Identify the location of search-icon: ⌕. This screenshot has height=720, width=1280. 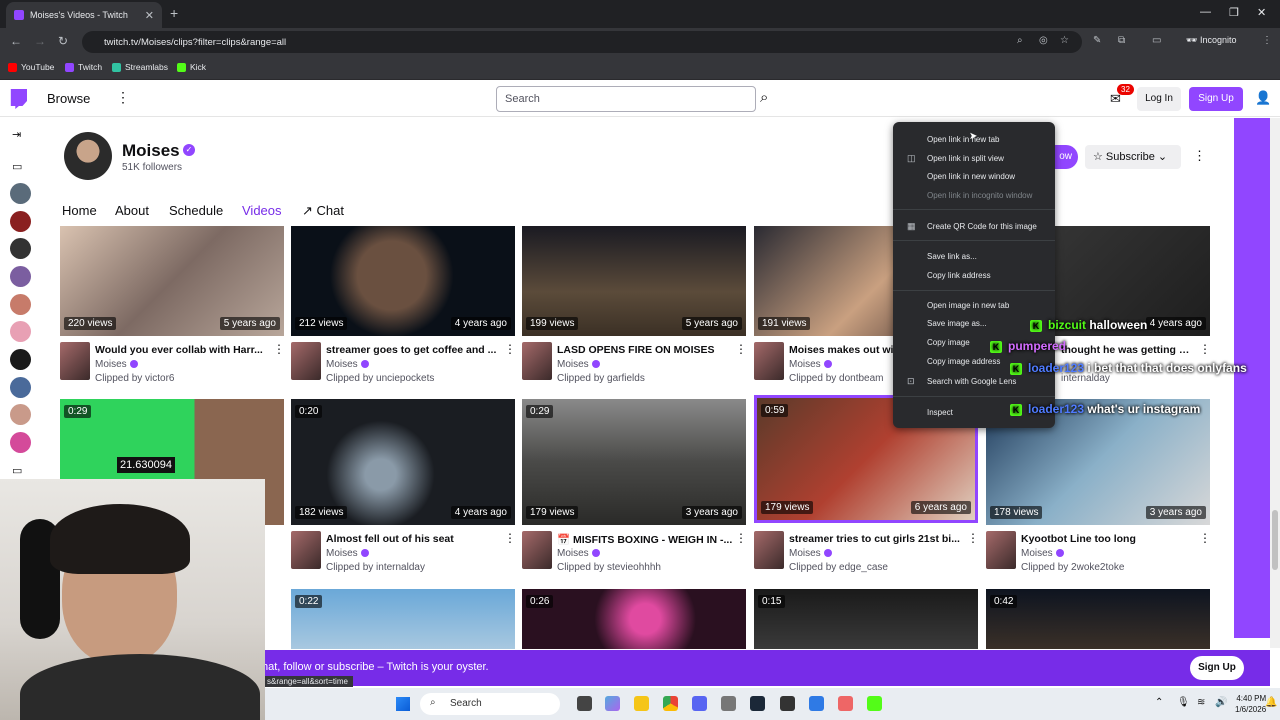
(764, 97).